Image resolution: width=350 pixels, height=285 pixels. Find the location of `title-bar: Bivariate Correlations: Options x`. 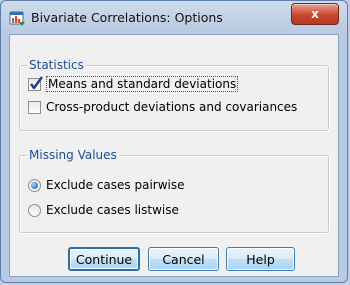

title-bar: Bivariate Correlations: Options x is located at coordinates (174, 18).